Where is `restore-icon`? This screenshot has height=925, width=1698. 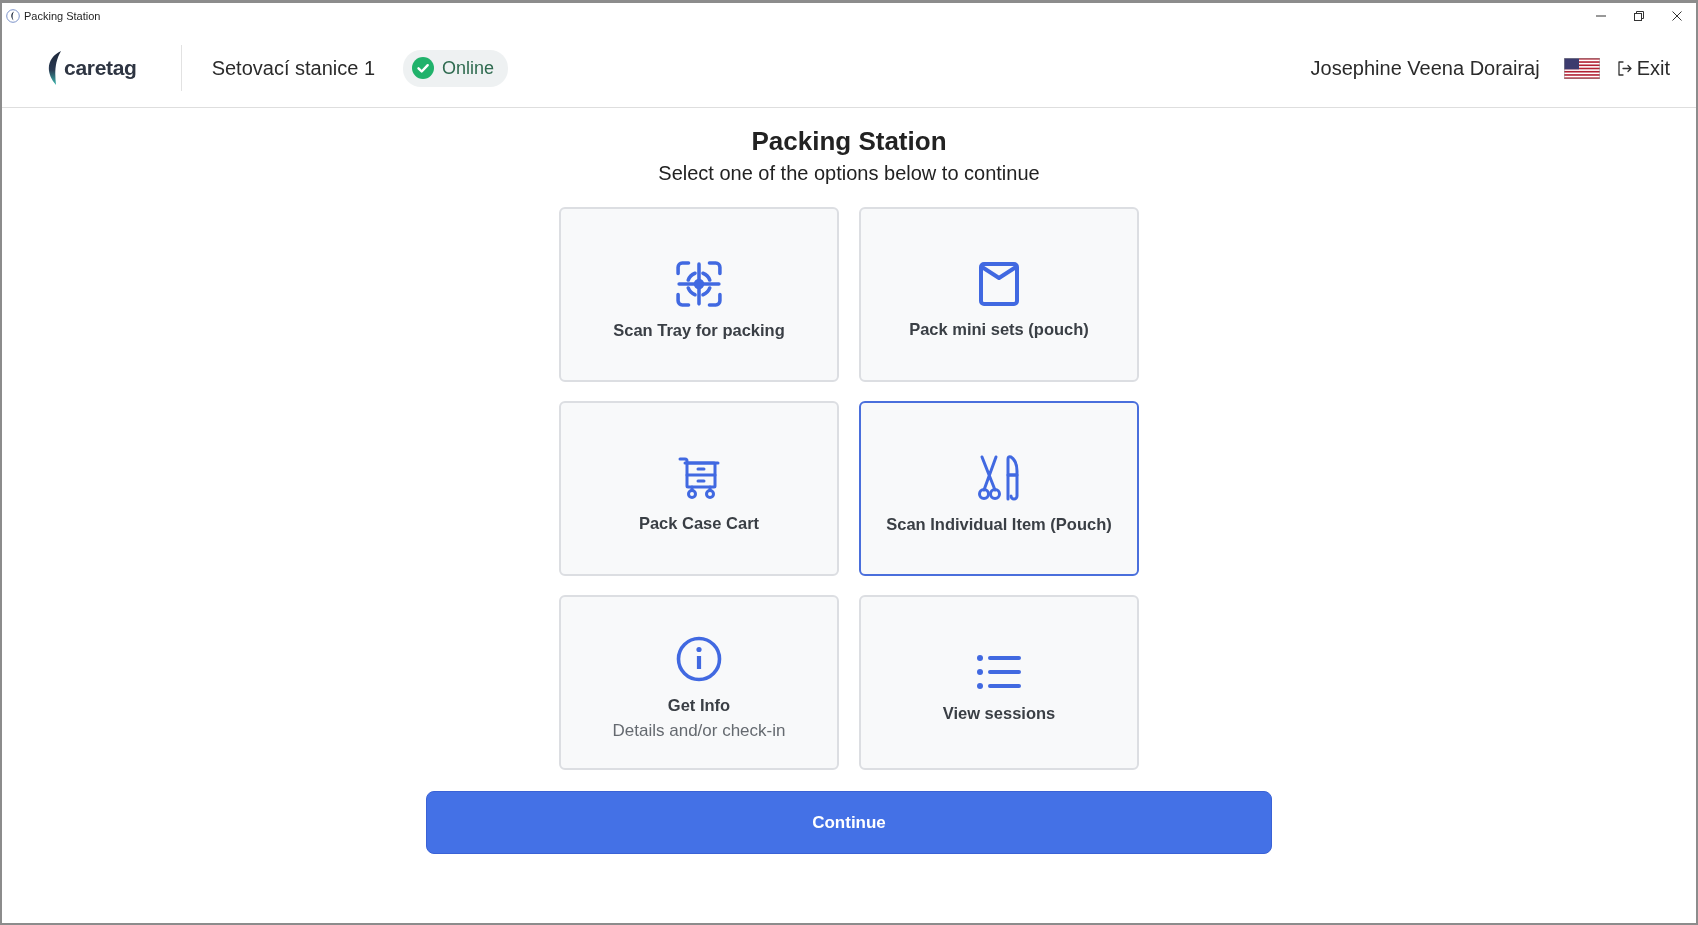 restore-icon is located at coordinates (1639, 16).